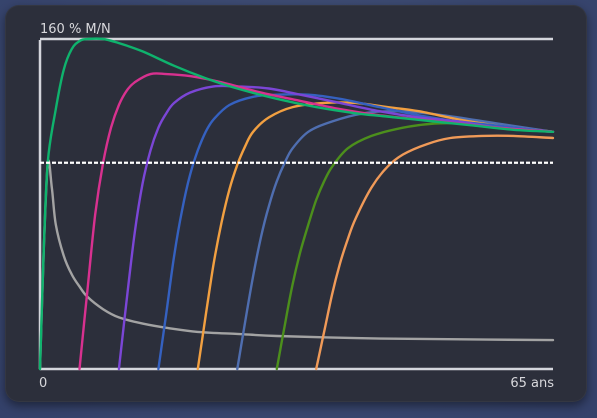 This screenshot has height=418, width=597. What do you see at coordinates (75, 29) in the screenshot?
I see `y-axis-max-label: 160 % M/N` at bounding box center [75, 29].